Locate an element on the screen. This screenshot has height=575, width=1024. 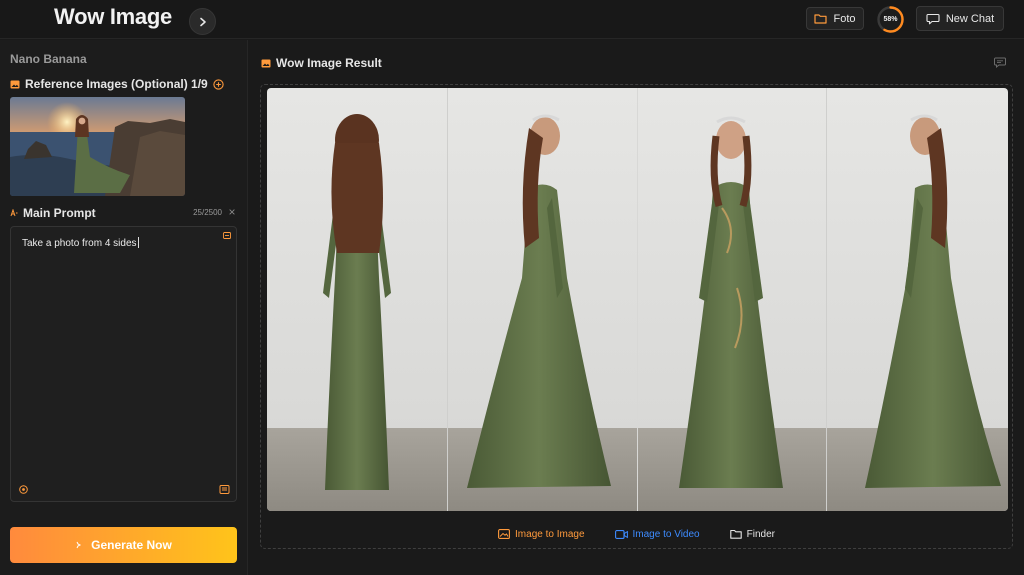
chevron-right-icon is located at coordinates (202, 21).